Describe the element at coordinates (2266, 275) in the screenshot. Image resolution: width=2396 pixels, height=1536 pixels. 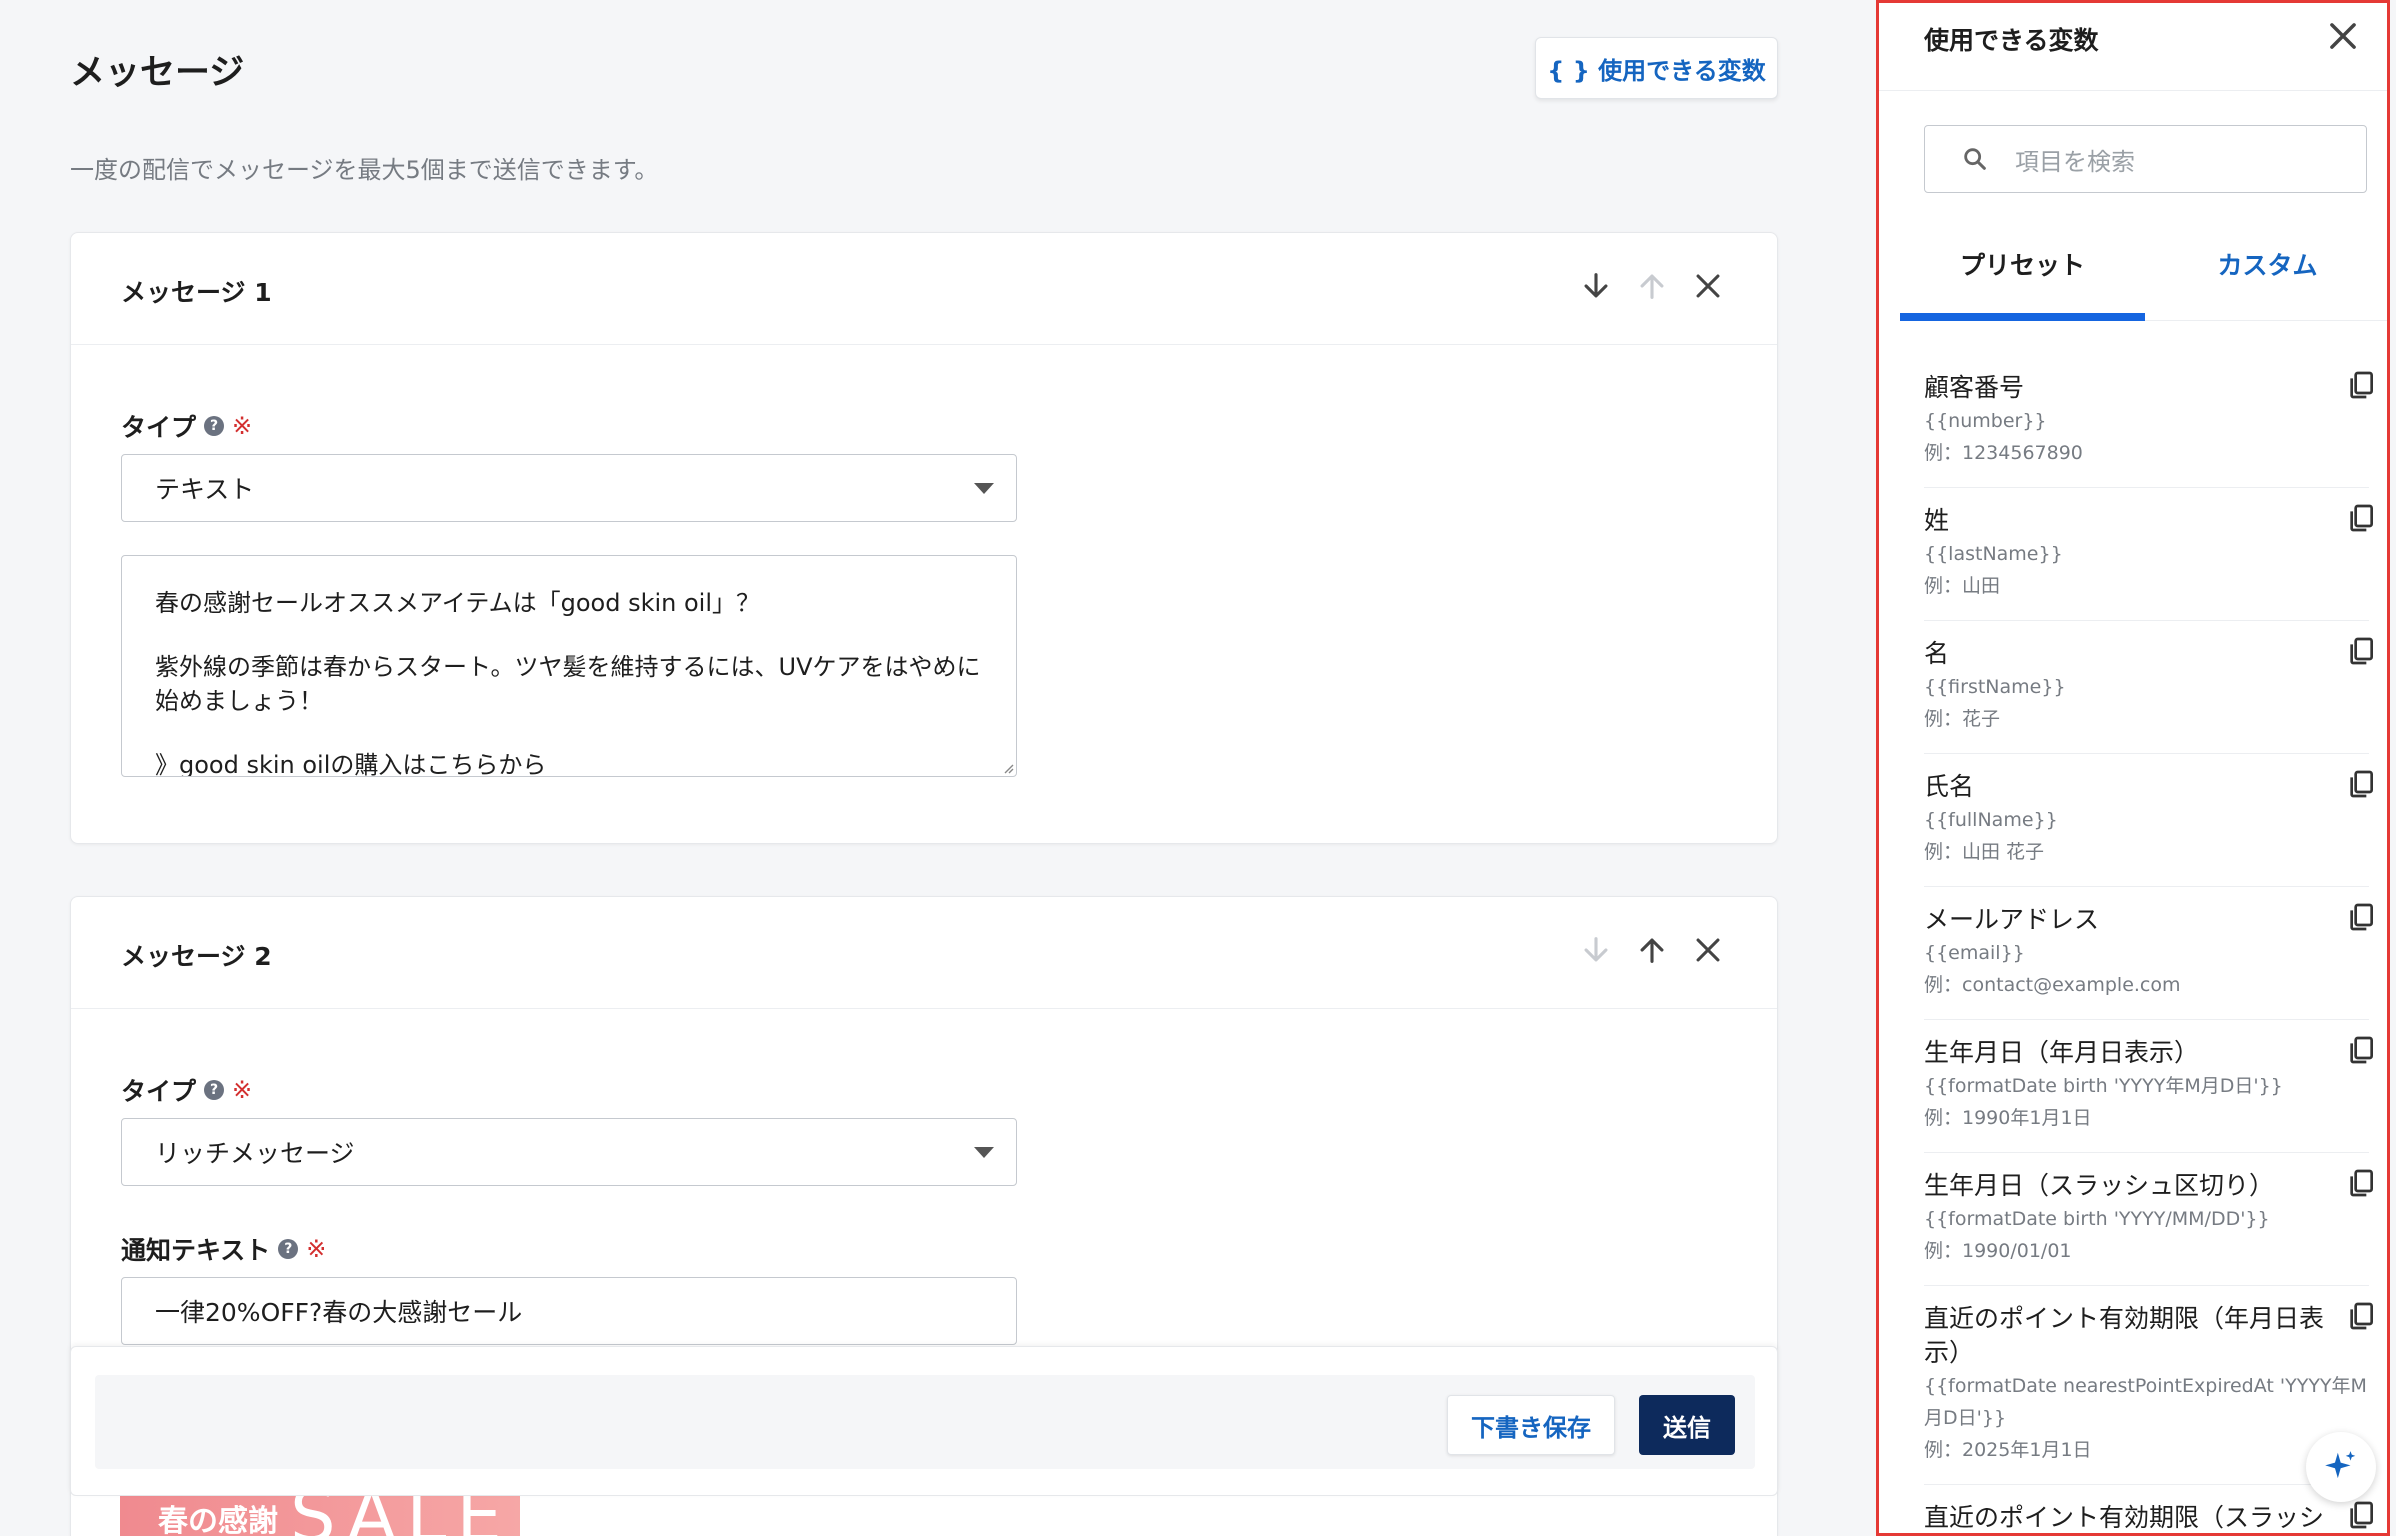
I see `tab-custom: カスタム` at that location.